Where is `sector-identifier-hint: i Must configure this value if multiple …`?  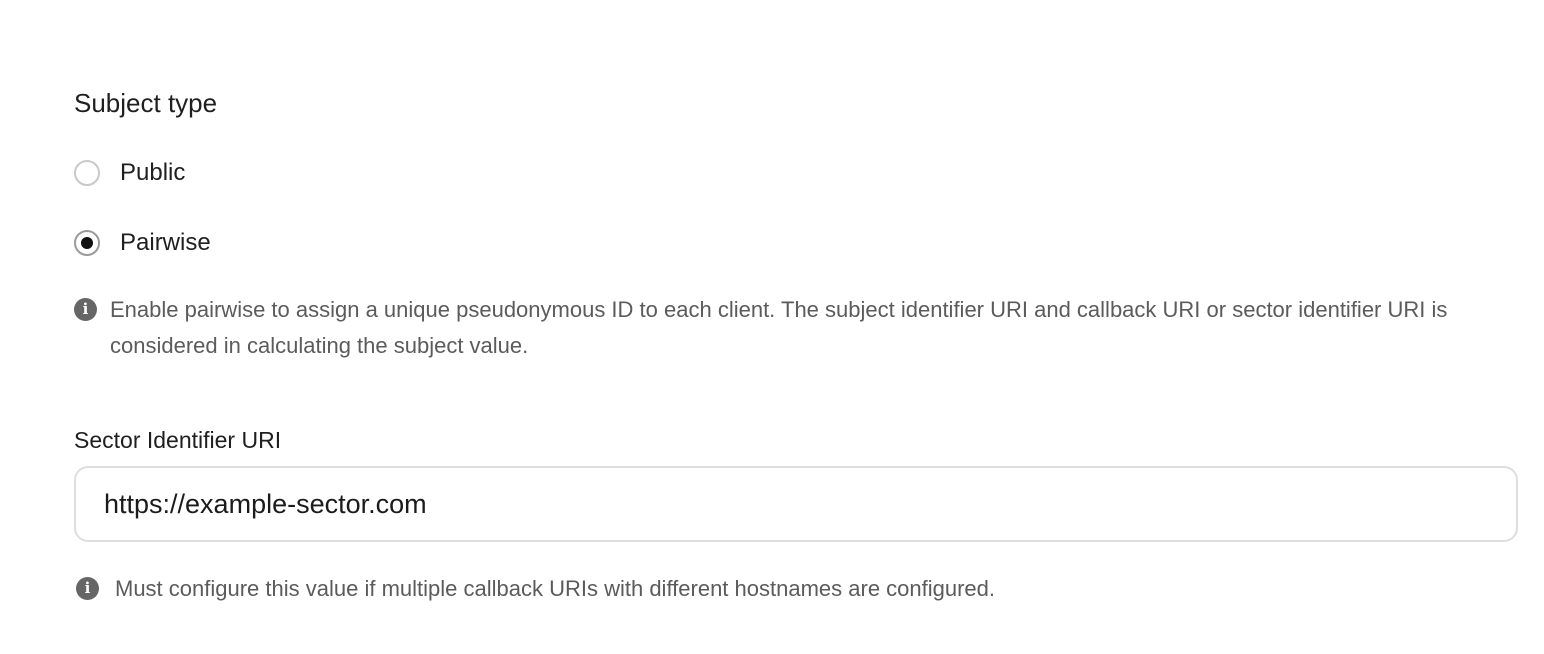
sector-identifier-hint: i Must configure this value if multiple … is located at coordinates (796, 589).